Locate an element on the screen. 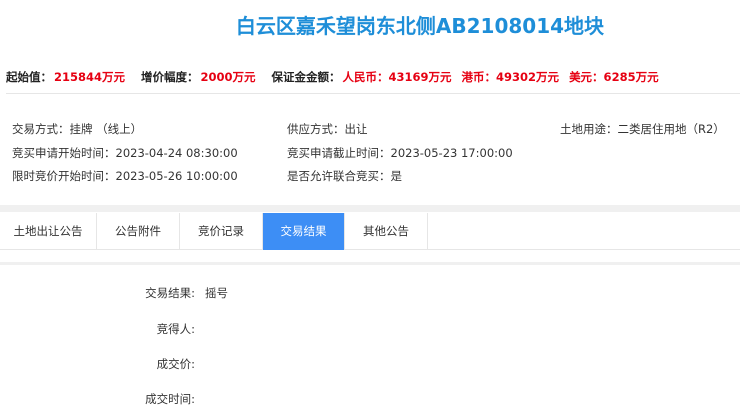  deal-time-label: 成交时间: is located at coordinates (170, 399).